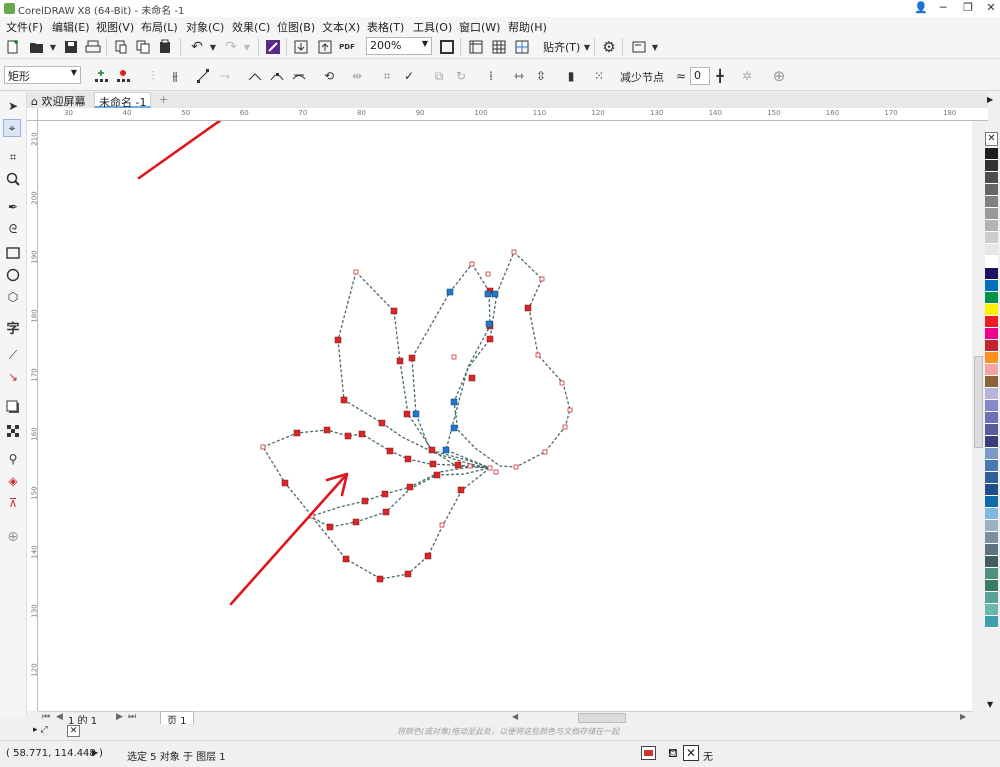 This screenshot has height=767, width=1000. Describe the element at coordinates (13, 481) in the screenshot. I see `interactive-fill-icon: ◈` at that location.